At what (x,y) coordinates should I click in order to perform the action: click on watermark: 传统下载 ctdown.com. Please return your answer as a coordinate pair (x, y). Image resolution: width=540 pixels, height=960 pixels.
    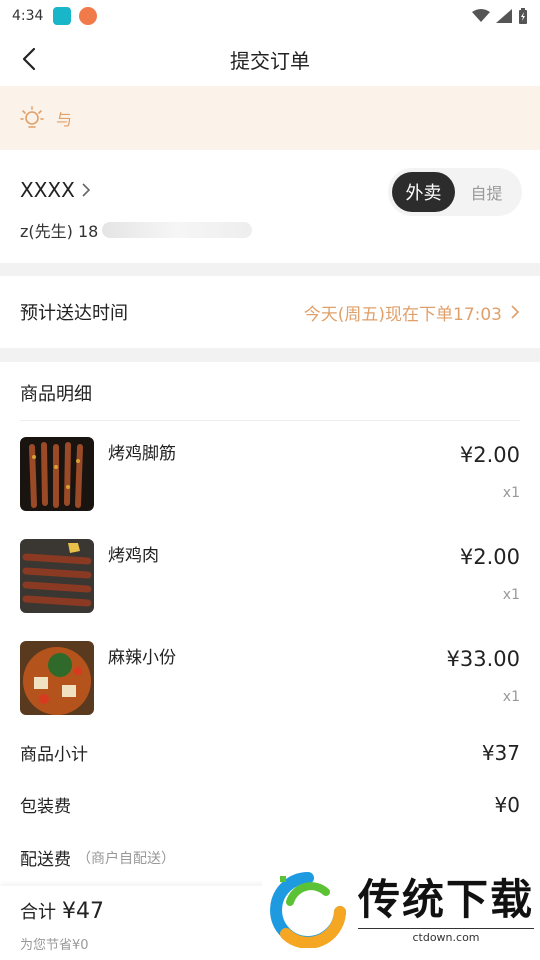
    Looking at the image, I should click on (401, 910).